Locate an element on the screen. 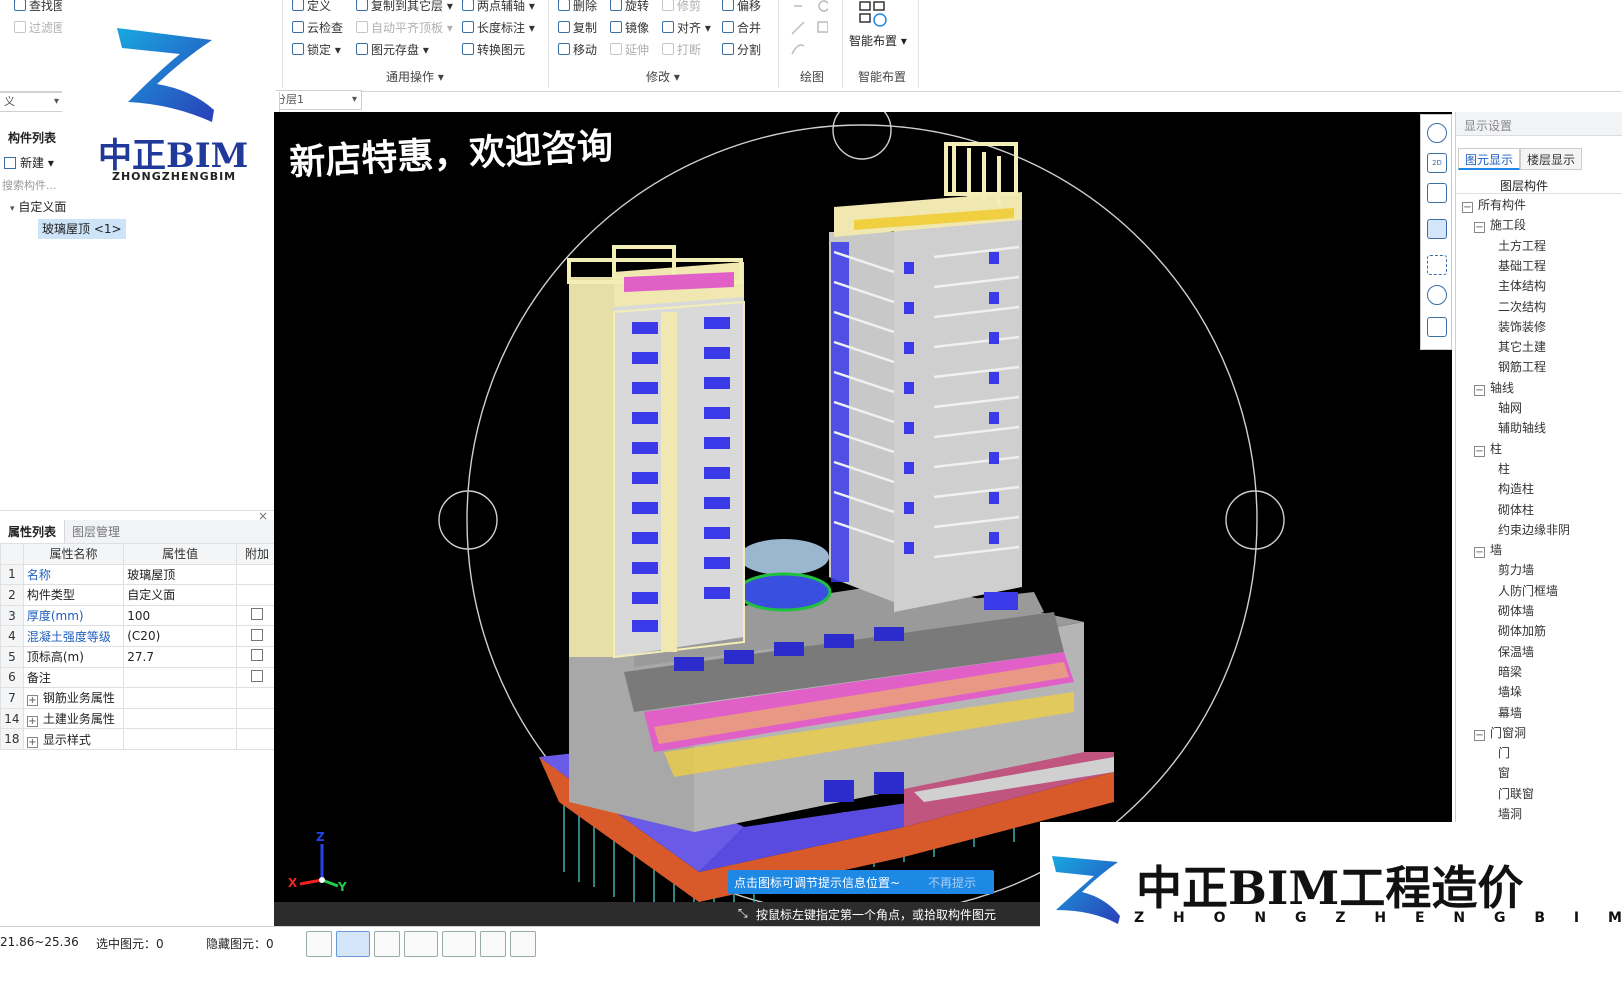  layer-tree-item: 砌体墙 is located at coordinates (1516, 610).